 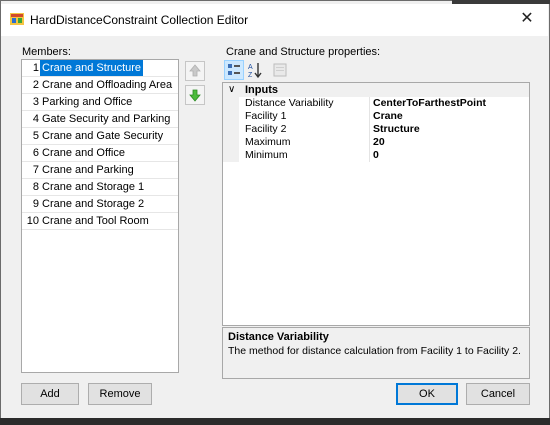 What do you see at coordinates (250, 75) in the screenshot?
I see `svg-text: Z` at bounding box center [250, 75].